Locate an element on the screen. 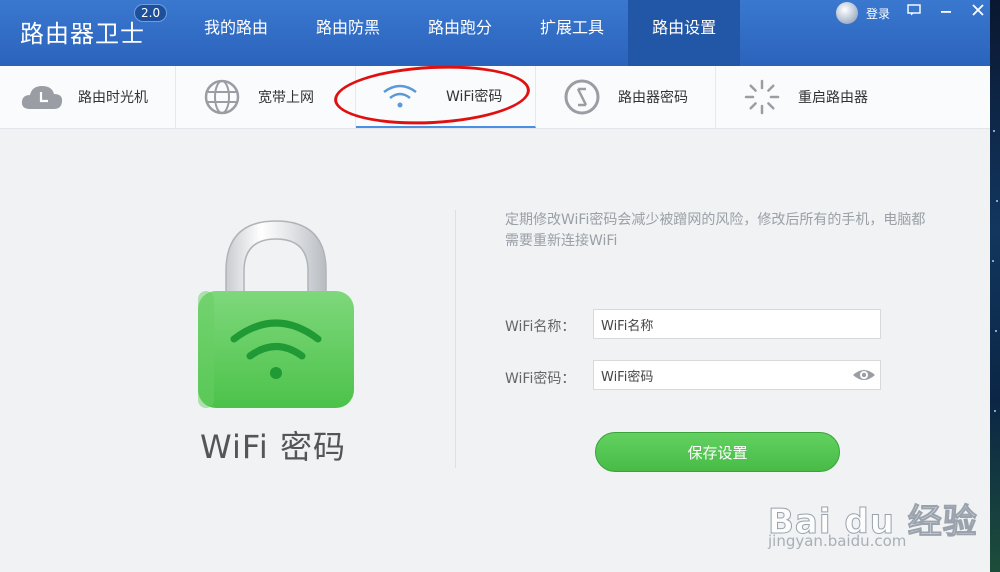 The width and height of the screenshot is (1000, 572). padlock-wifi-icon is located at coordinates (277, 315).